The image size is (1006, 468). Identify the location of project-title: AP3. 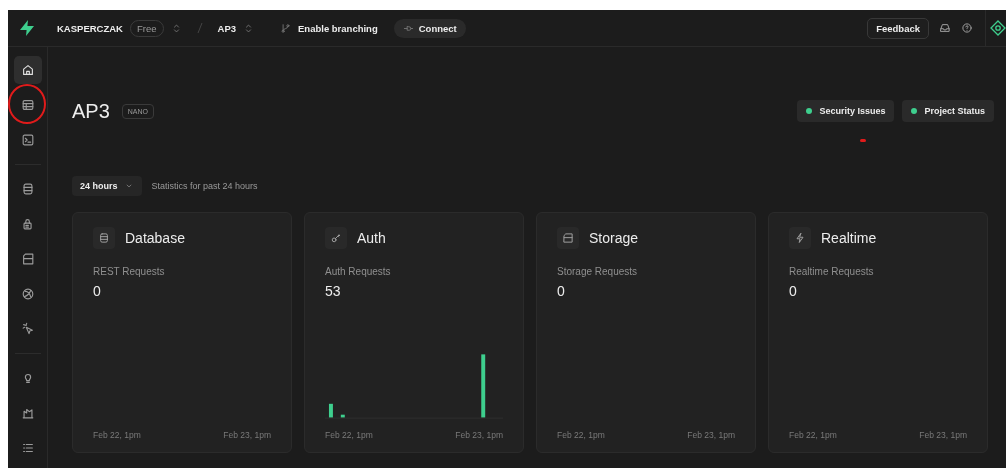
(91, 111).